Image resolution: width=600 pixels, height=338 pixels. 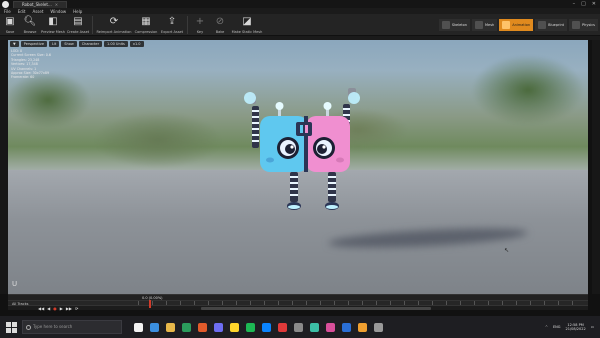 What do you see at coordinates (22, 11) in the screenshot?
I see `menu-edit: Edit` at bounding box center [22, 11].